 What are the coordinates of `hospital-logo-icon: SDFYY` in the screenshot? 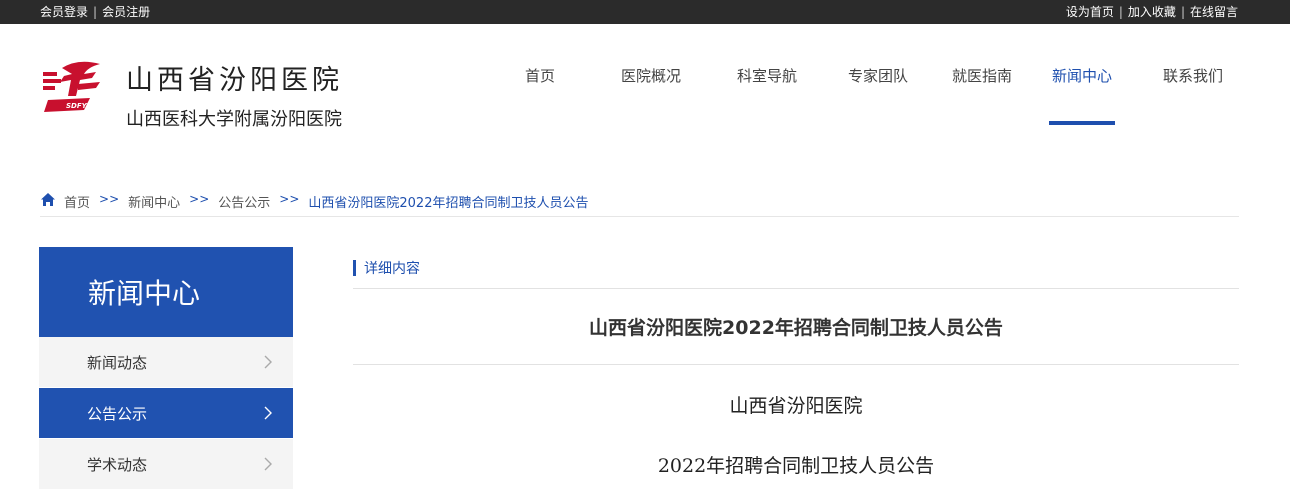 It's located at (75, 87).